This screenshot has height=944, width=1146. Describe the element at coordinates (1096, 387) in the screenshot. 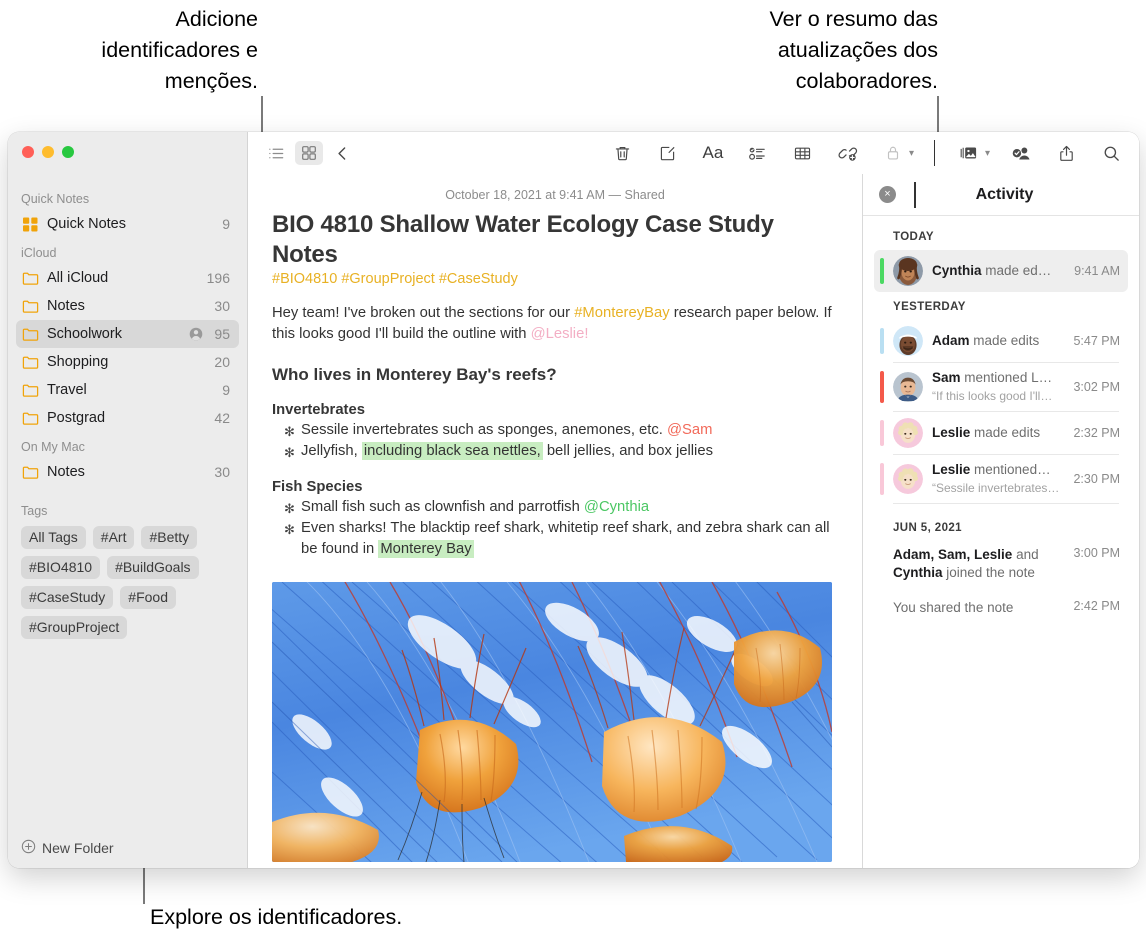

I see `activity-time: 3:02 PM` at that location.